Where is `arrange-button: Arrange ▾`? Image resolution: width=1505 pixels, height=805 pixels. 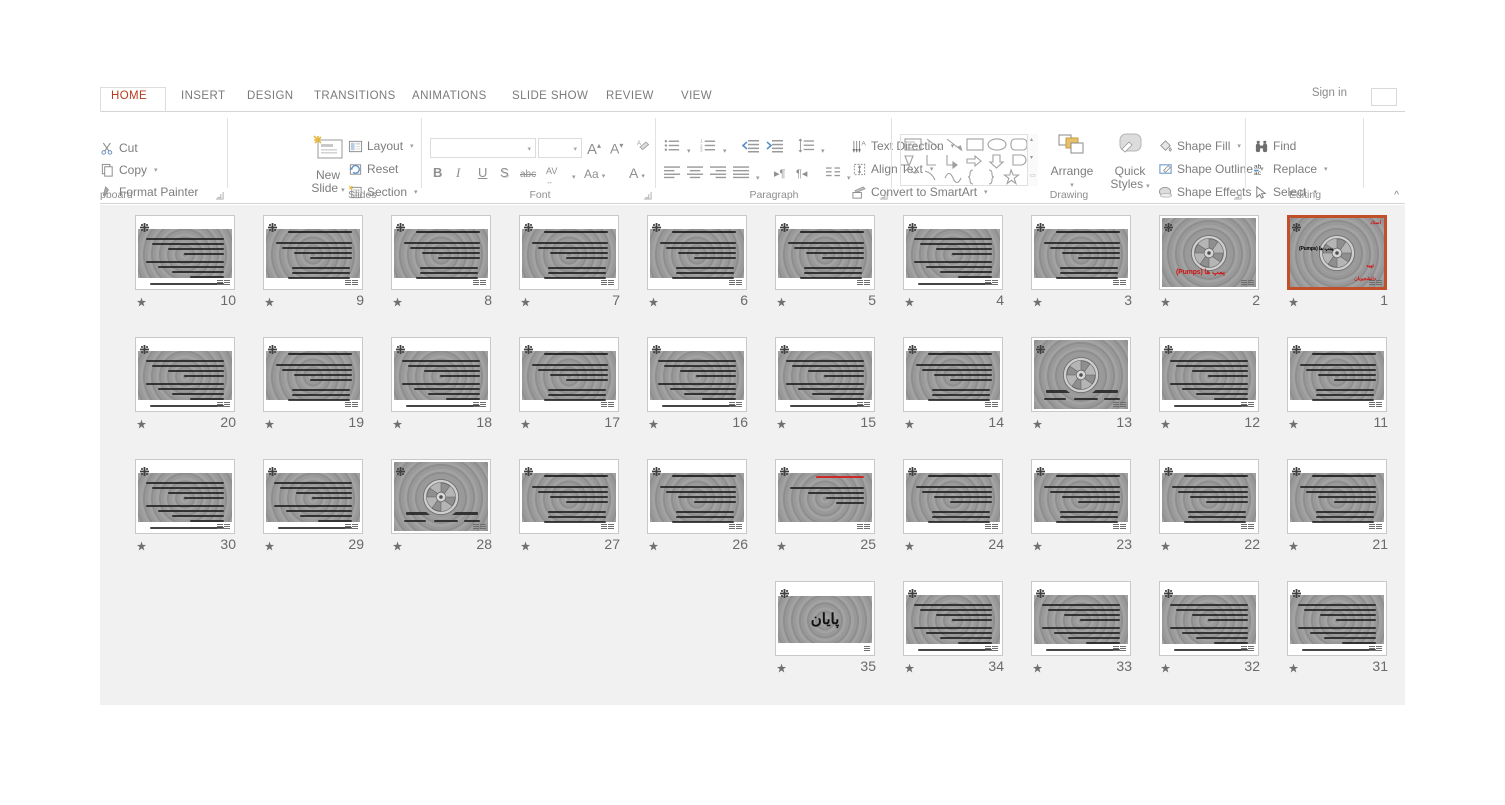
arrange-button: Arrange ▾ is located at coordinates (1072, 162).